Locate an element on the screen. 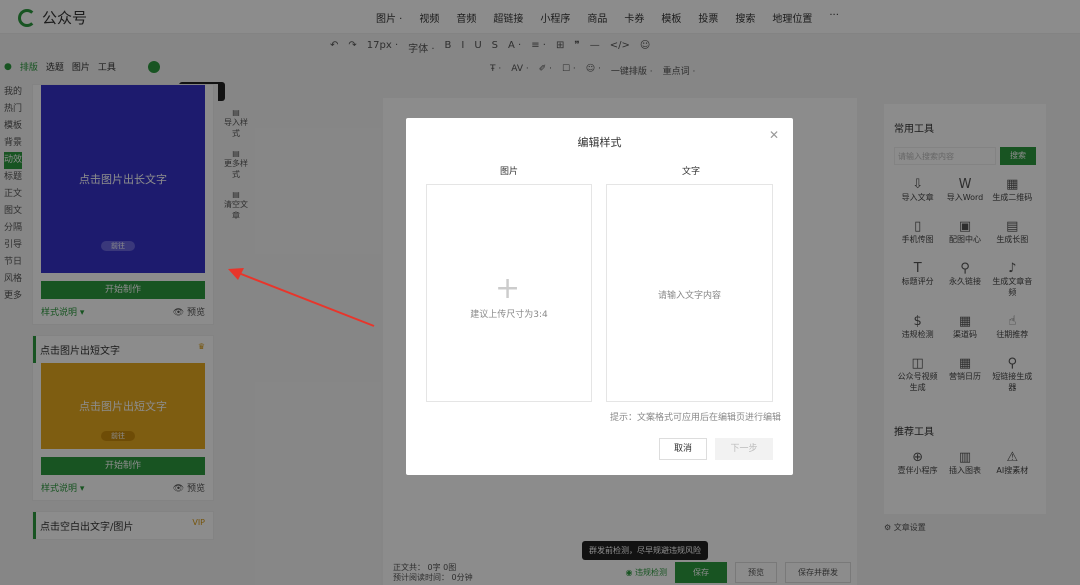 The width and height of the screenshot is (1080, 585). dialog-tip: 提示：文案格式可应用后在编辑页进行编辑 is located at coordinates (696, 418).